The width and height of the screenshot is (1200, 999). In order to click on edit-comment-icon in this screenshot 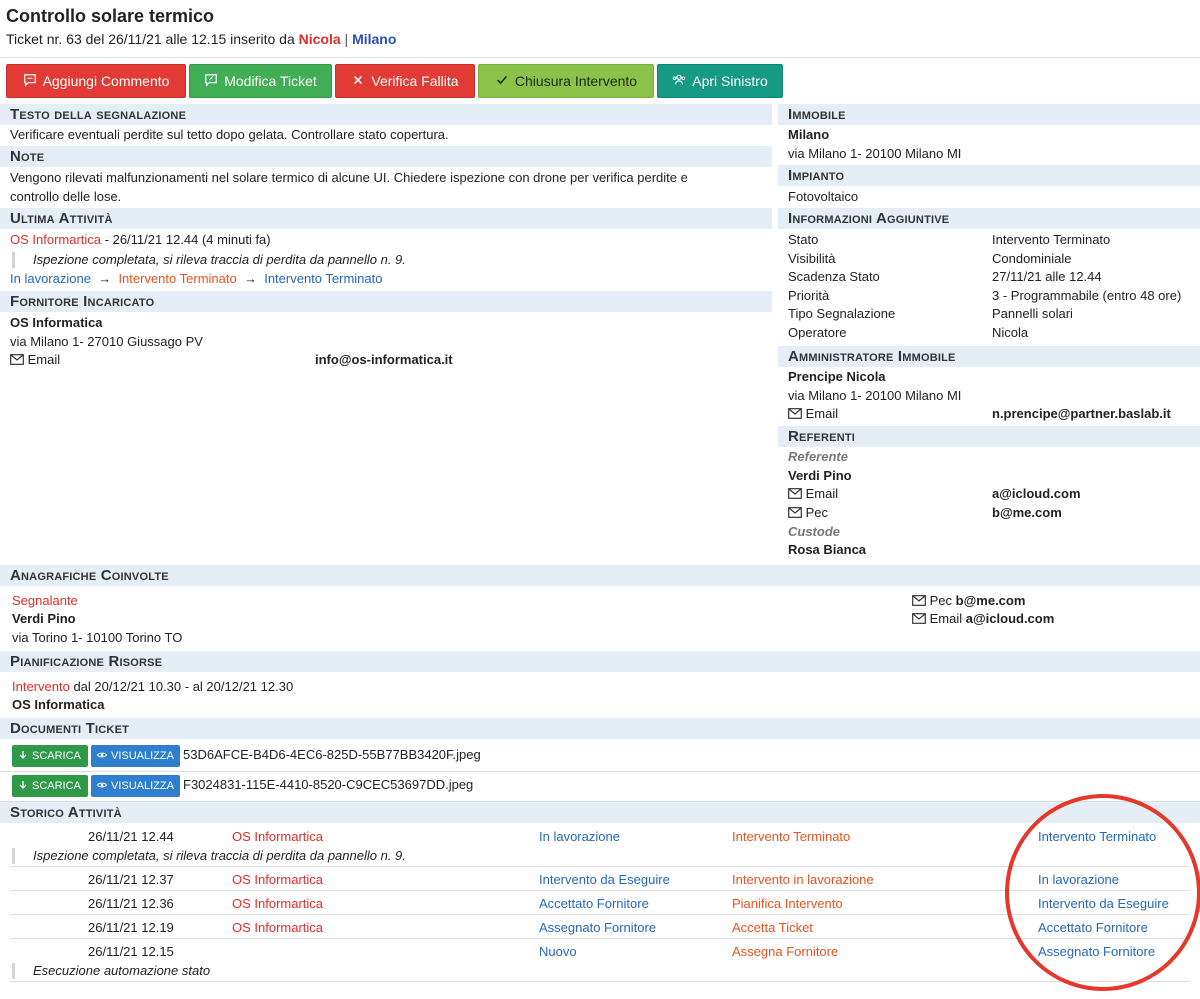, I will do `click(211, 81)`.